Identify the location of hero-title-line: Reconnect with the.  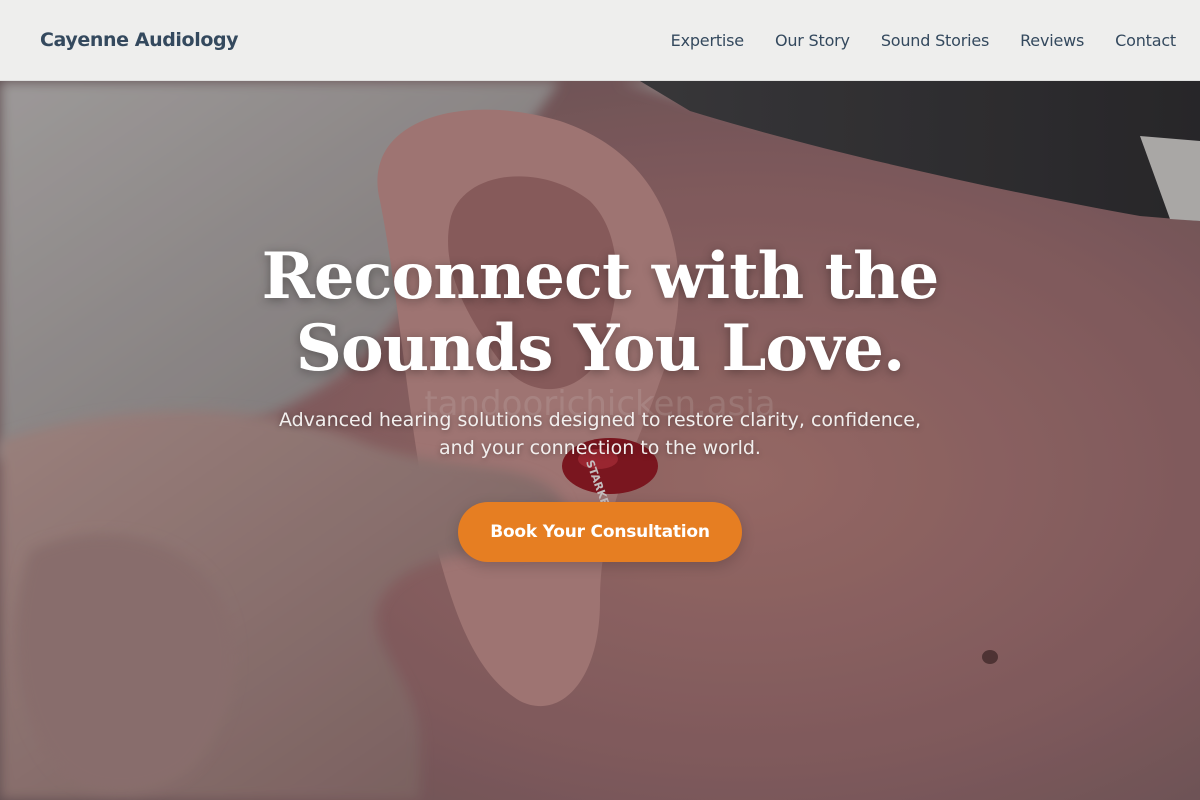
(600, 276).